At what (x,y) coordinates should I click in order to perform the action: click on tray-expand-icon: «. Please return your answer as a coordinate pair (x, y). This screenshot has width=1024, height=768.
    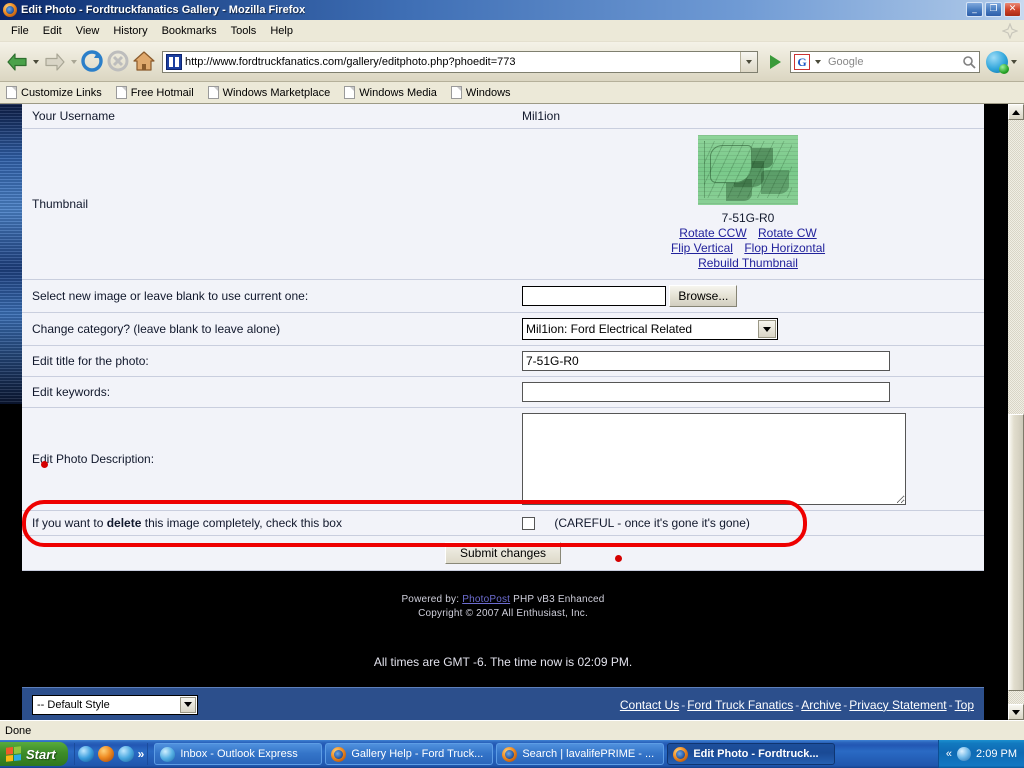
    Looking at the image, I should click on (949, 754).